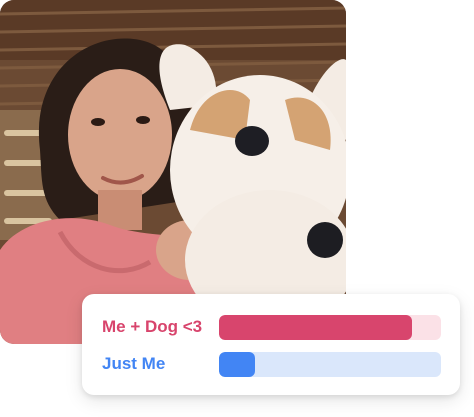 The height and width of the screenshot is (417, 474). I want to click on poll-option-just-me: Just Me, so click(272, 364).